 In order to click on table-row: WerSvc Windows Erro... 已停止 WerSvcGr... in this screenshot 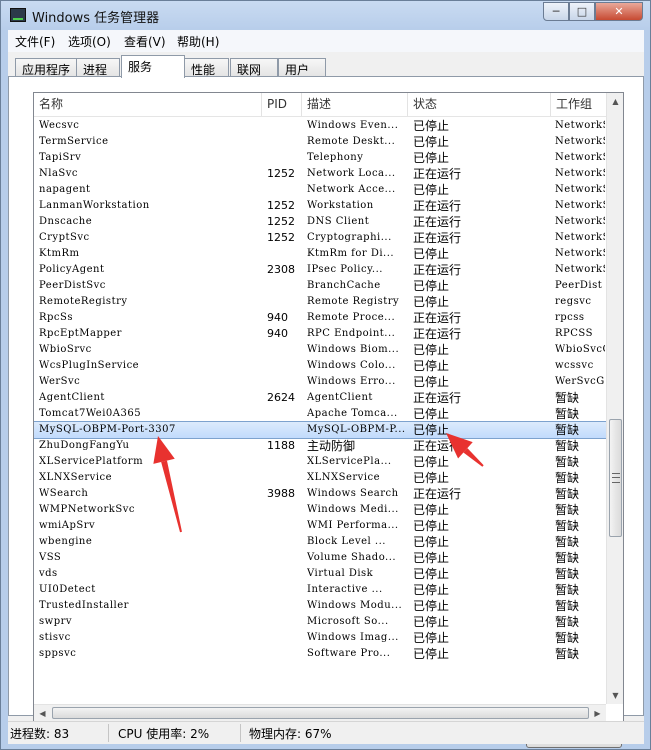, I will do `click(320, 382)`.